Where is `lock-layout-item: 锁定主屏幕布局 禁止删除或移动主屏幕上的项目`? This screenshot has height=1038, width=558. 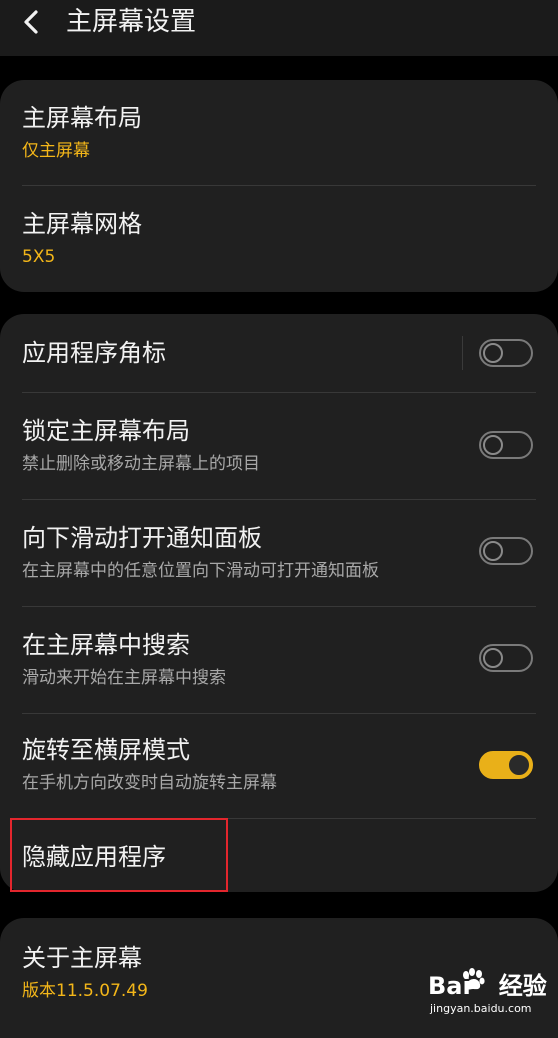 lock-layout-item: 锁定主屏幕布局 禁止删除或移动主屏幕上的项目 is located at coordinates (279, 446).